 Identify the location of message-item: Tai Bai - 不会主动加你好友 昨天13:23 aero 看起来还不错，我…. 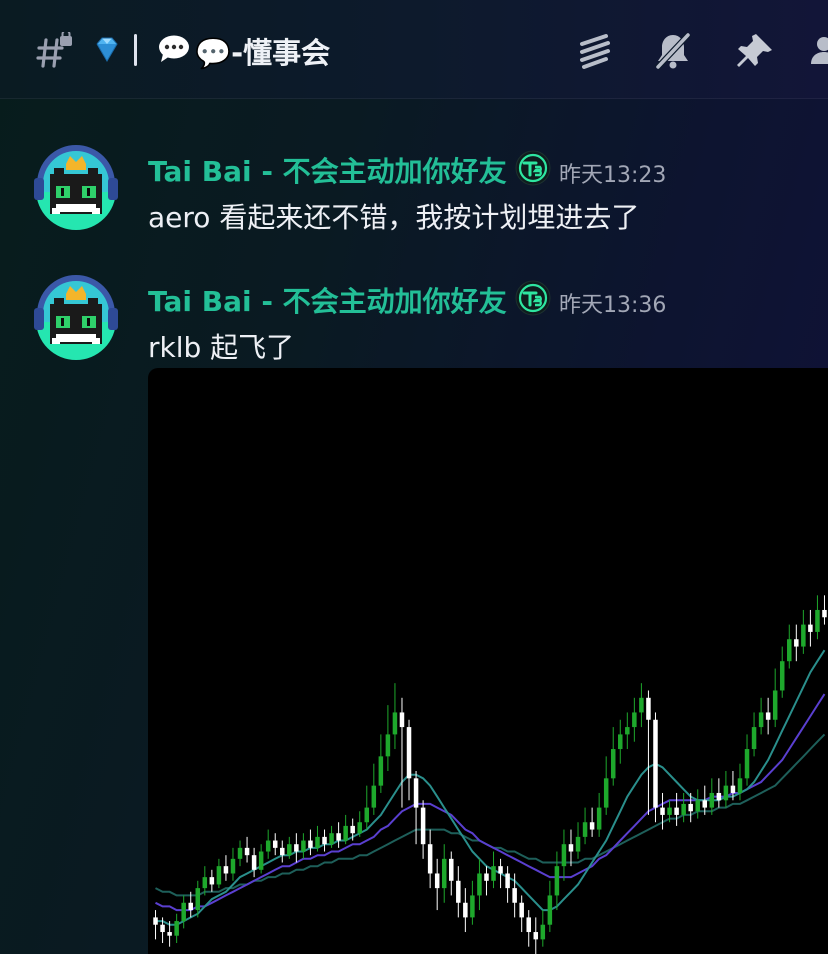
(414, 190).